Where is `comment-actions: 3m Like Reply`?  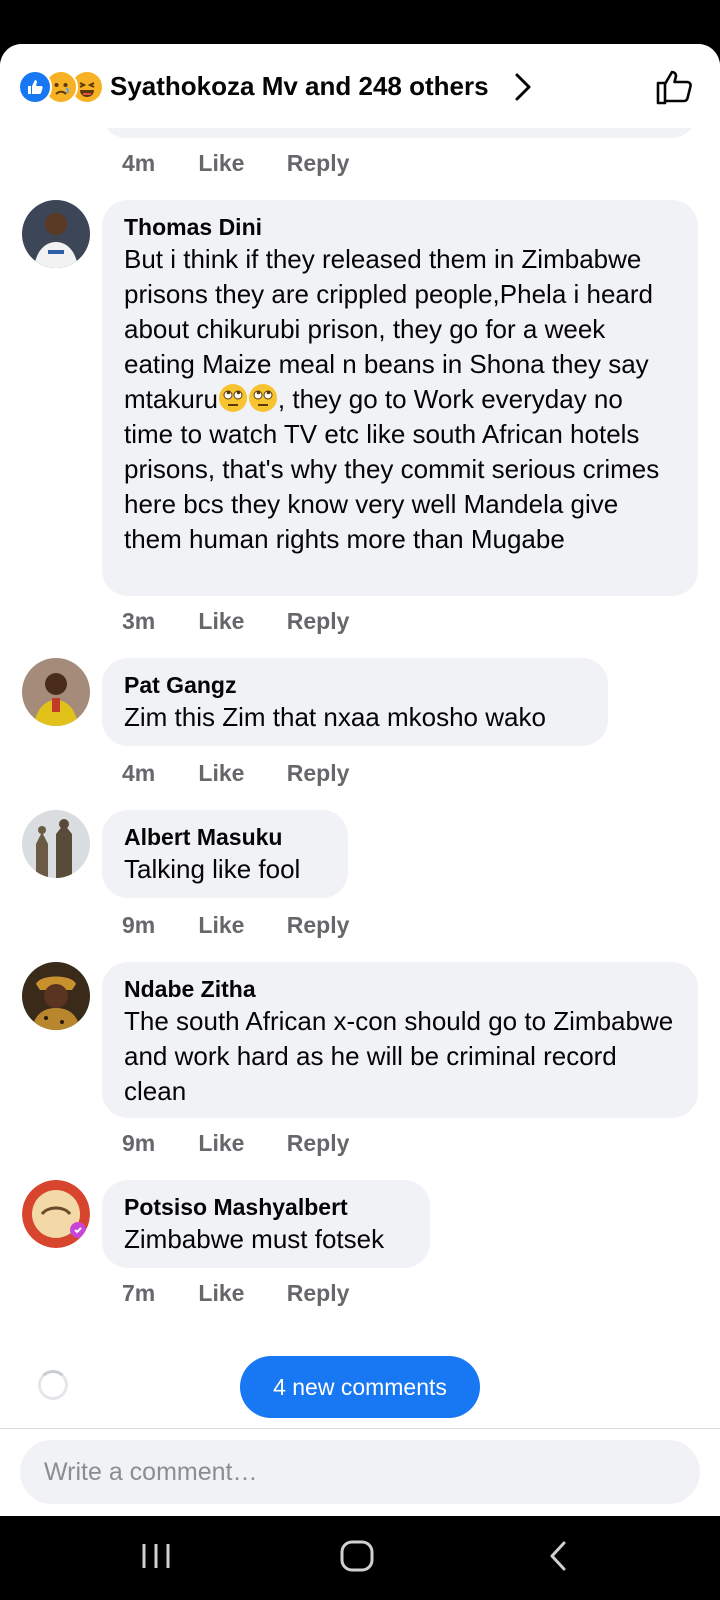
comment-actions: 3m Like Reply is located at coordinates (235, 621).